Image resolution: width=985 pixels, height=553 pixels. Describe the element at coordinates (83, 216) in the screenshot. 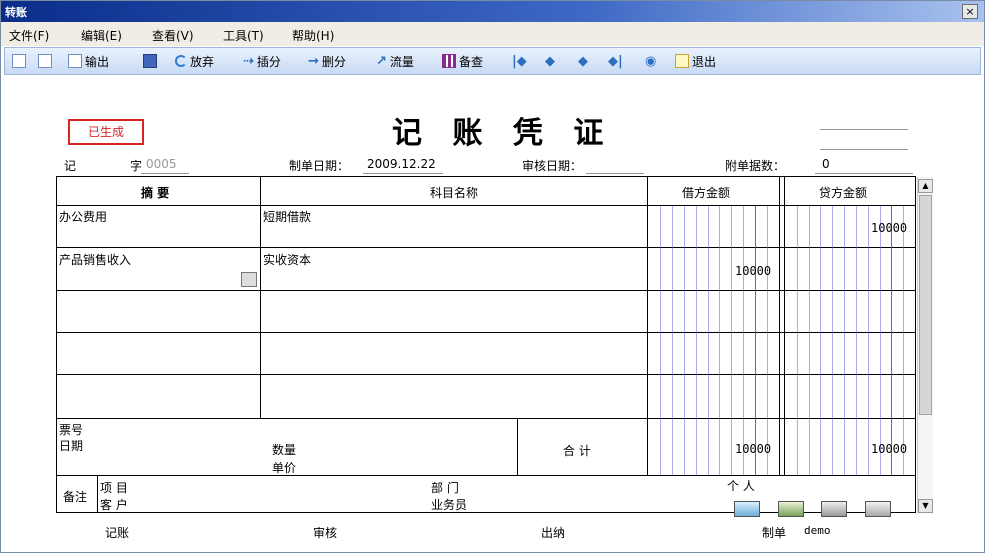

I see `row1-summary: 办公费用` at that location.